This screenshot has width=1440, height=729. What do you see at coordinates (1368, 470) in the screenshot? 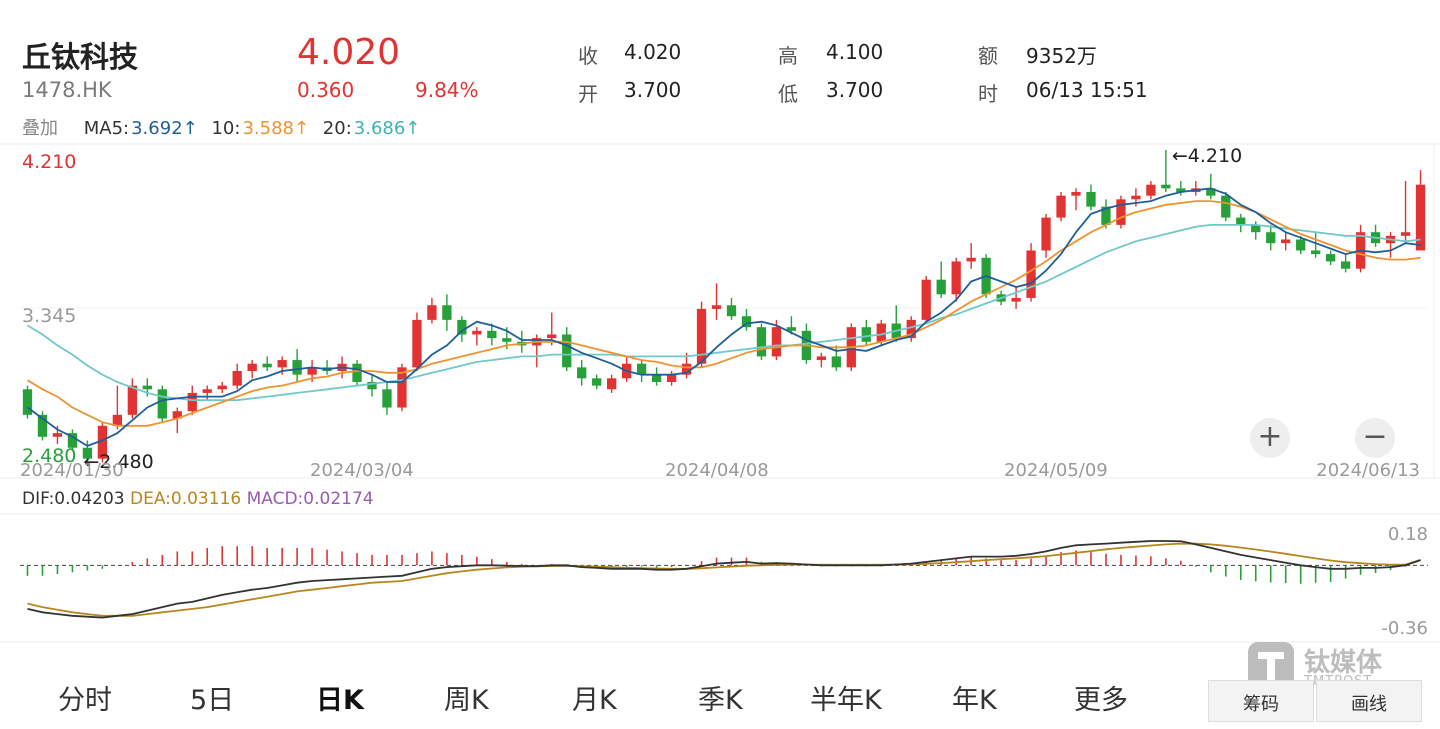
I see `x-tick-label: 2024/06/13` at bounding box center [1368, 470].